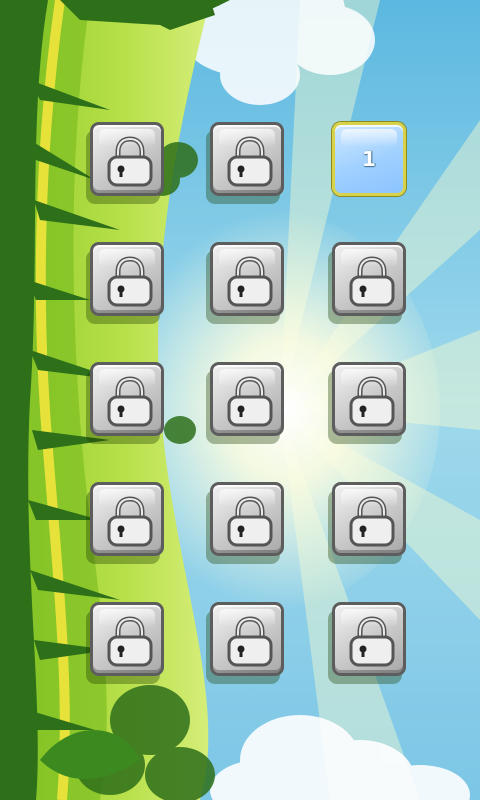  I want to click on level-button-unlocked: 1, so click(369, 159).